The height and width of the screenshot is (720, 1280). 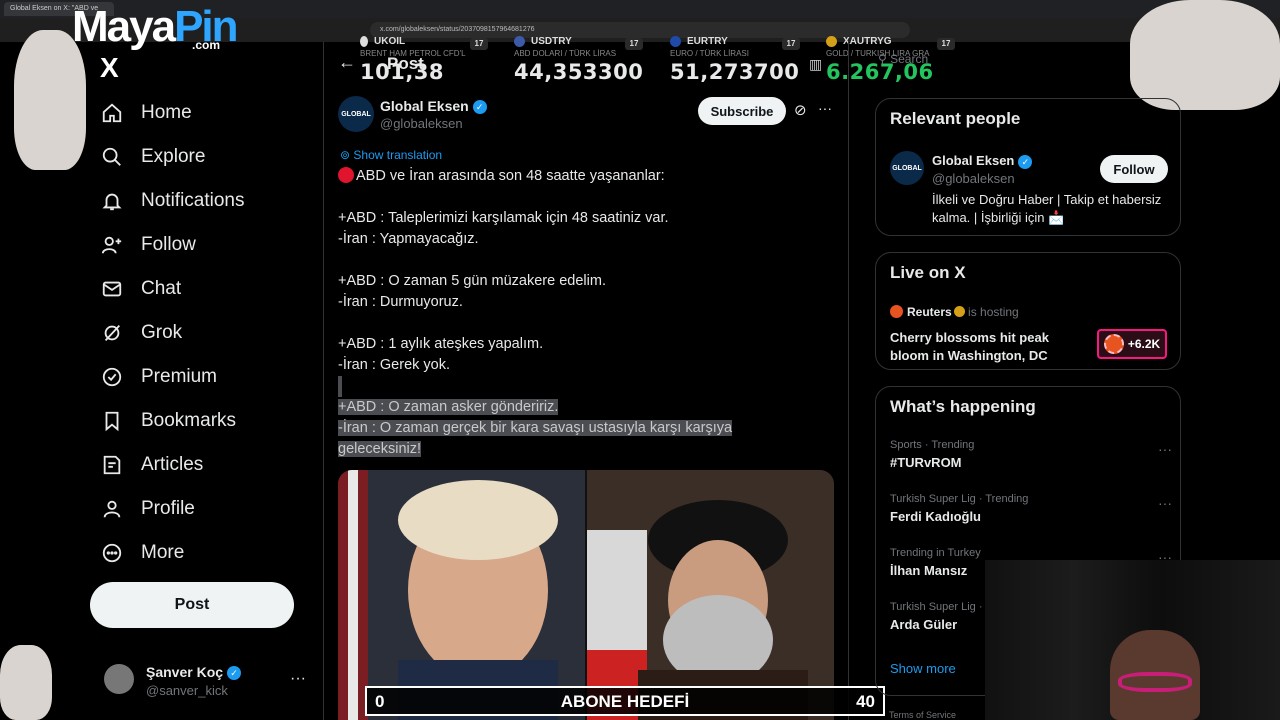 What do you see at coordinates (923, 668) in the screenshot?
I see `show-more-link: Show more` at bounding box center [923, 668].